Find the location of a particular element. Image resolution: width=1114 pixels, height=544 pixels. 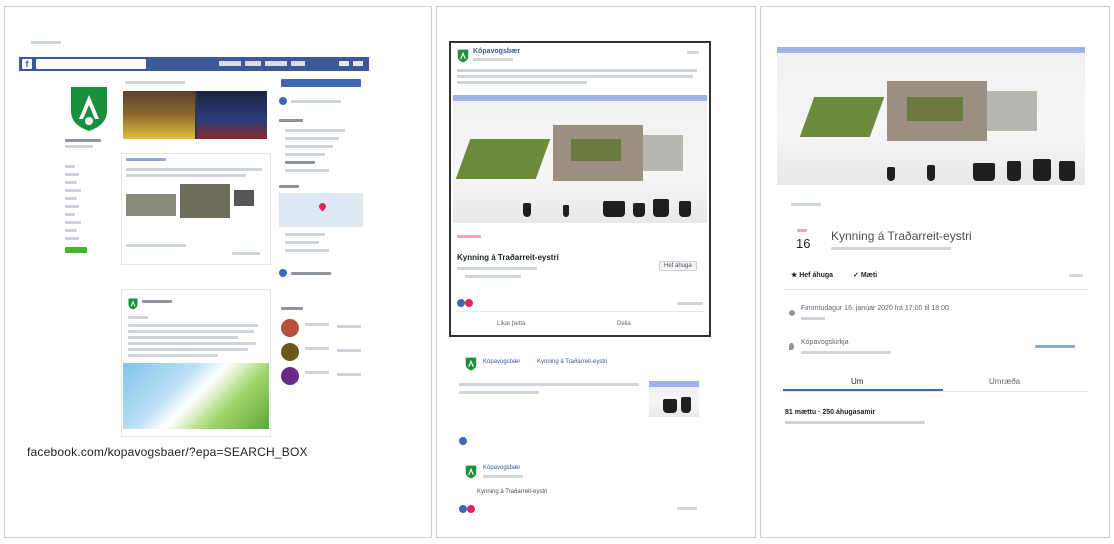

show-map-link is located at coordinates (1055, 346).